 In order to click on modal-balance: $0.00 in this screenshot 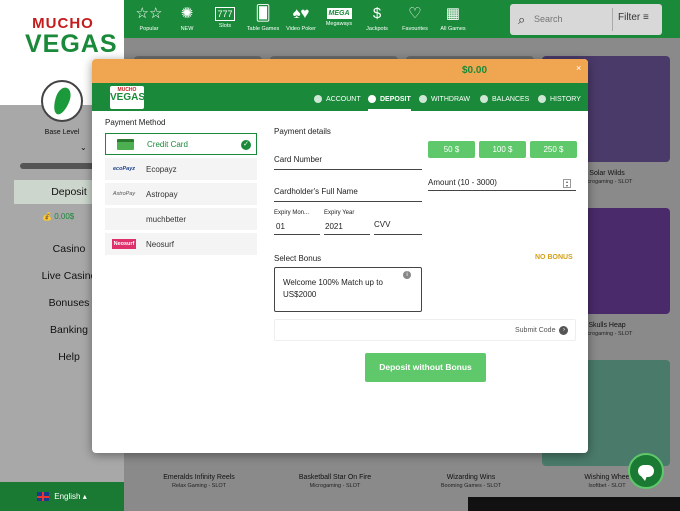, I will do `click(475, 70)`.